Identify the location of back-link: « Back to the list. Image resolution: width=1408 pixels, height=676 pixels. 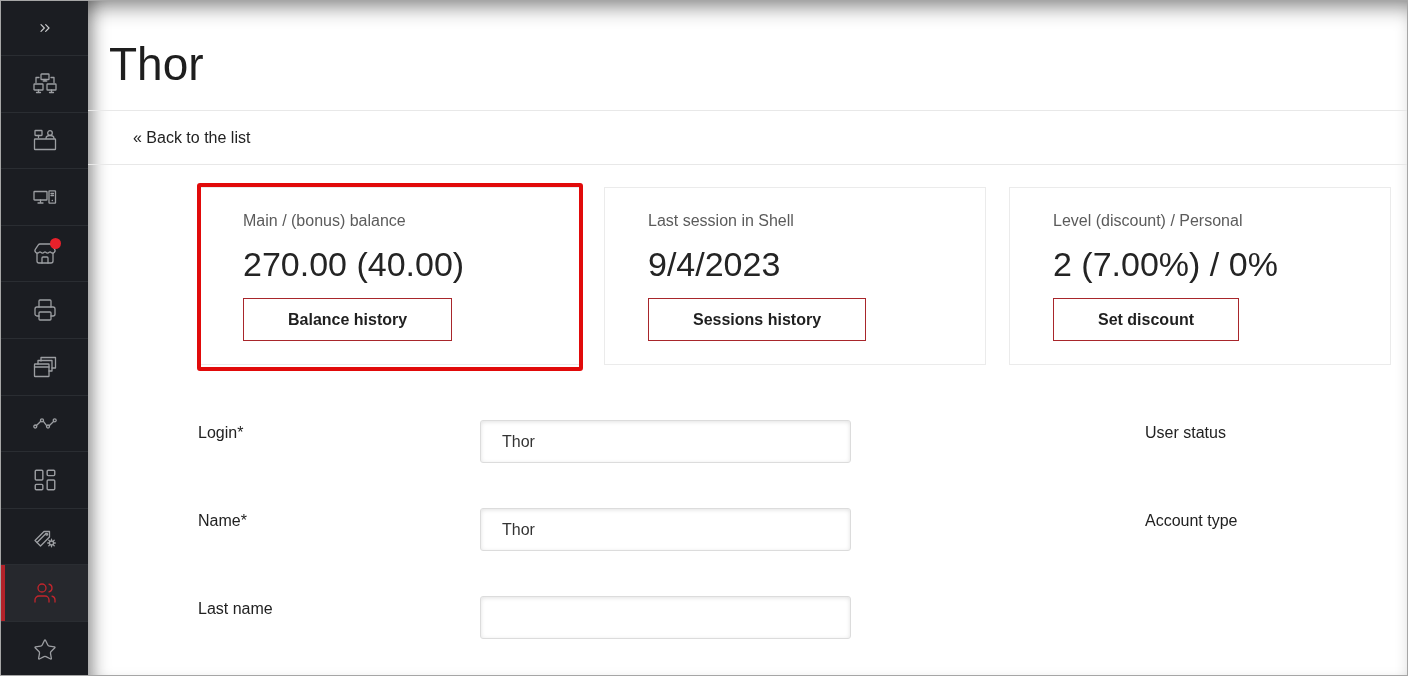
(192, 137).